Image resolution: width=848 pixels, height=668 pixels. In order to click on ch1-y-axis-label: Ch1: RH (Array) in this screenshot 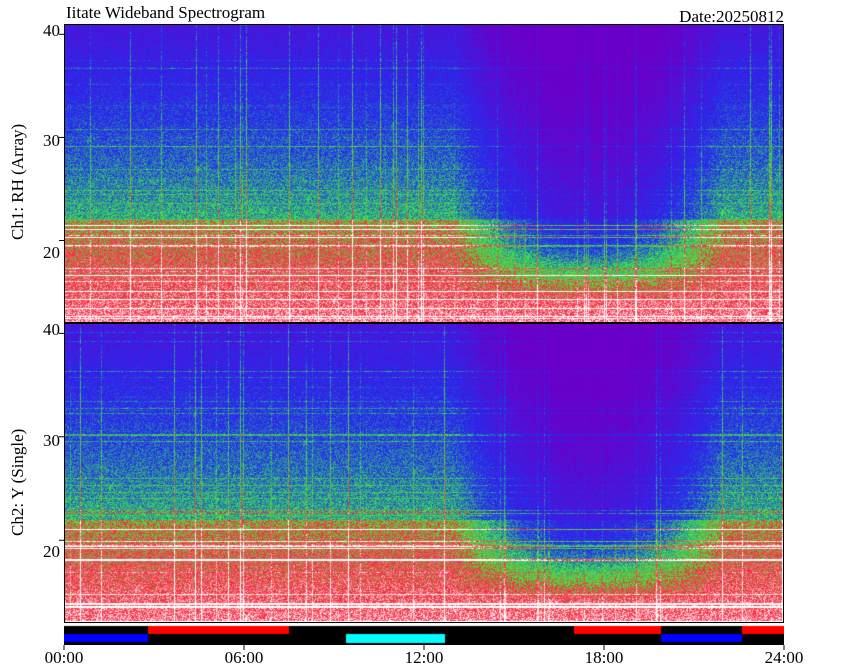, I will do `click(17, 181)`.